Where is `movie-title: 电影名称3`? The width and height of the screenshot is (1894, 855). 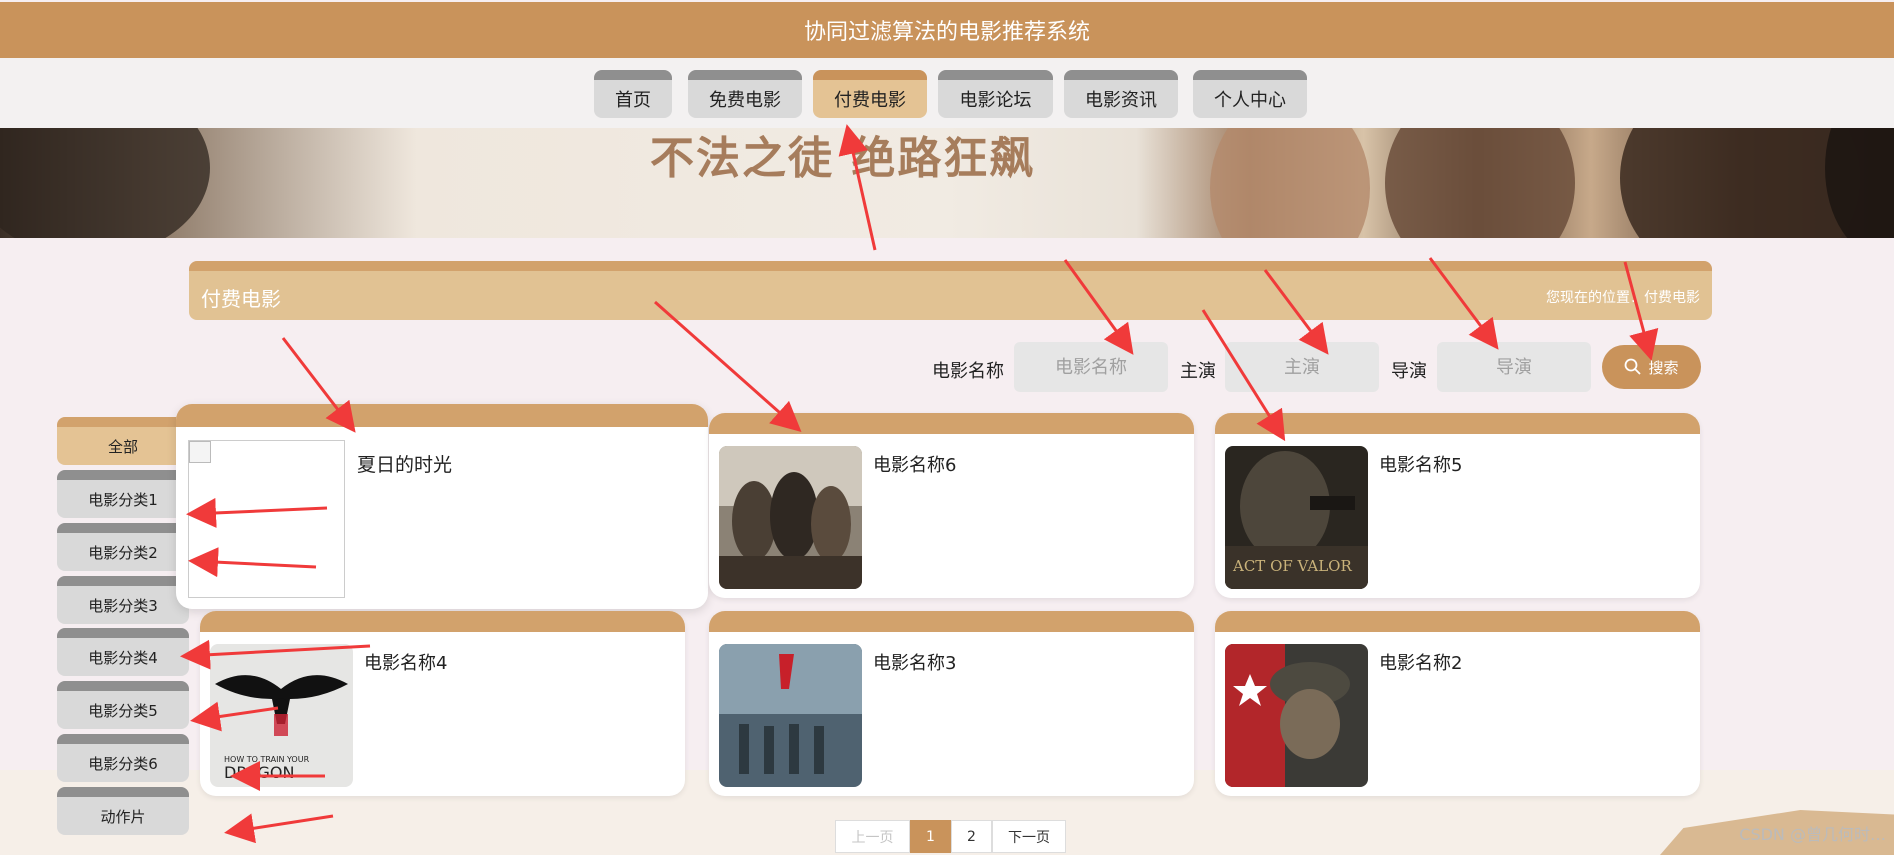 movie-title: 电影名称3 is located at coordinates (914, 662).